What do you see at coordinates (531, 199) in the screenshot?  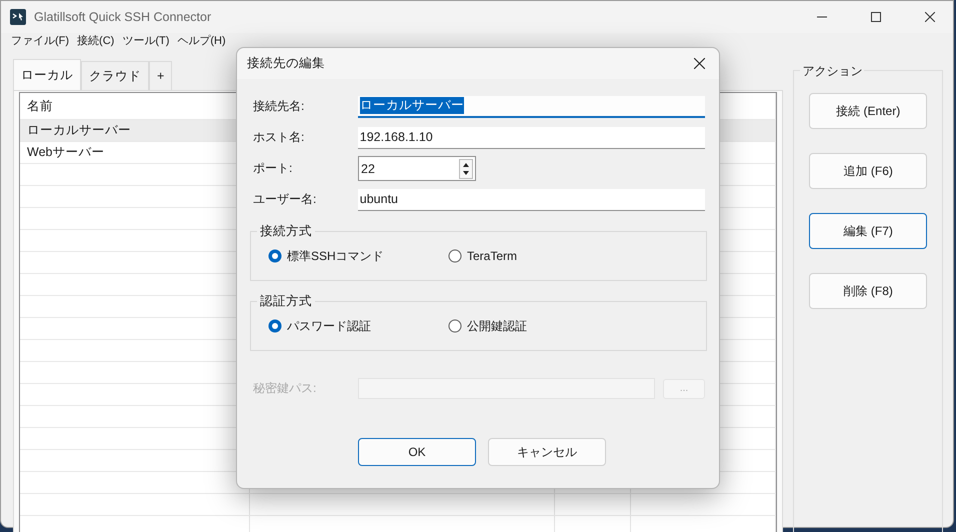 I see `input-field: ubuntu` at bounding box center [531, 199].